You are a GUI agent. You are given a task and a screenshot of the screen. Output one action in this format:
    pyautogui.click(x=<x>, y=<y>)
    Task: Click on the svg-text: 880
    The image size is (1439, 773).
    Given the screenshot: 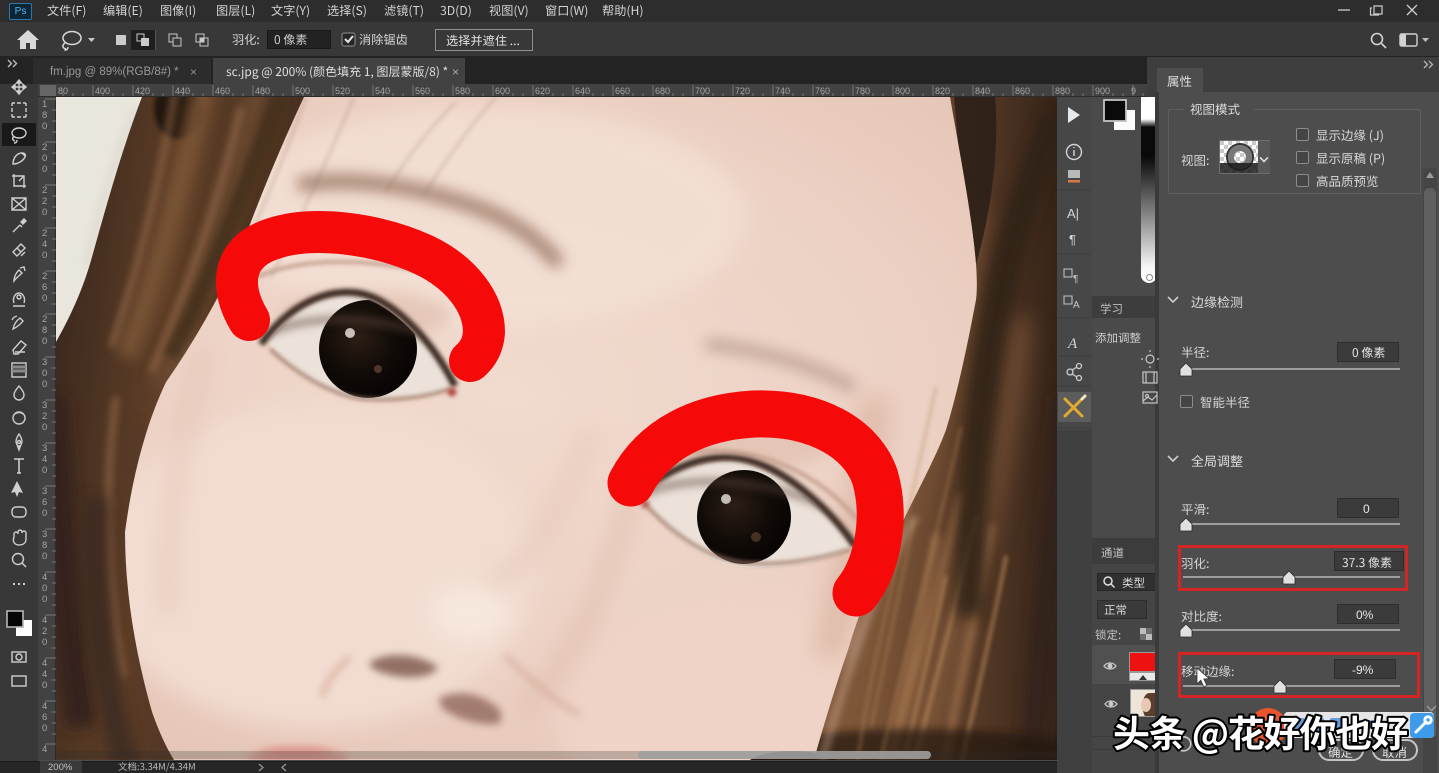 What is the action you would take?
    pyautogui.click(x=1062, y=91)
    